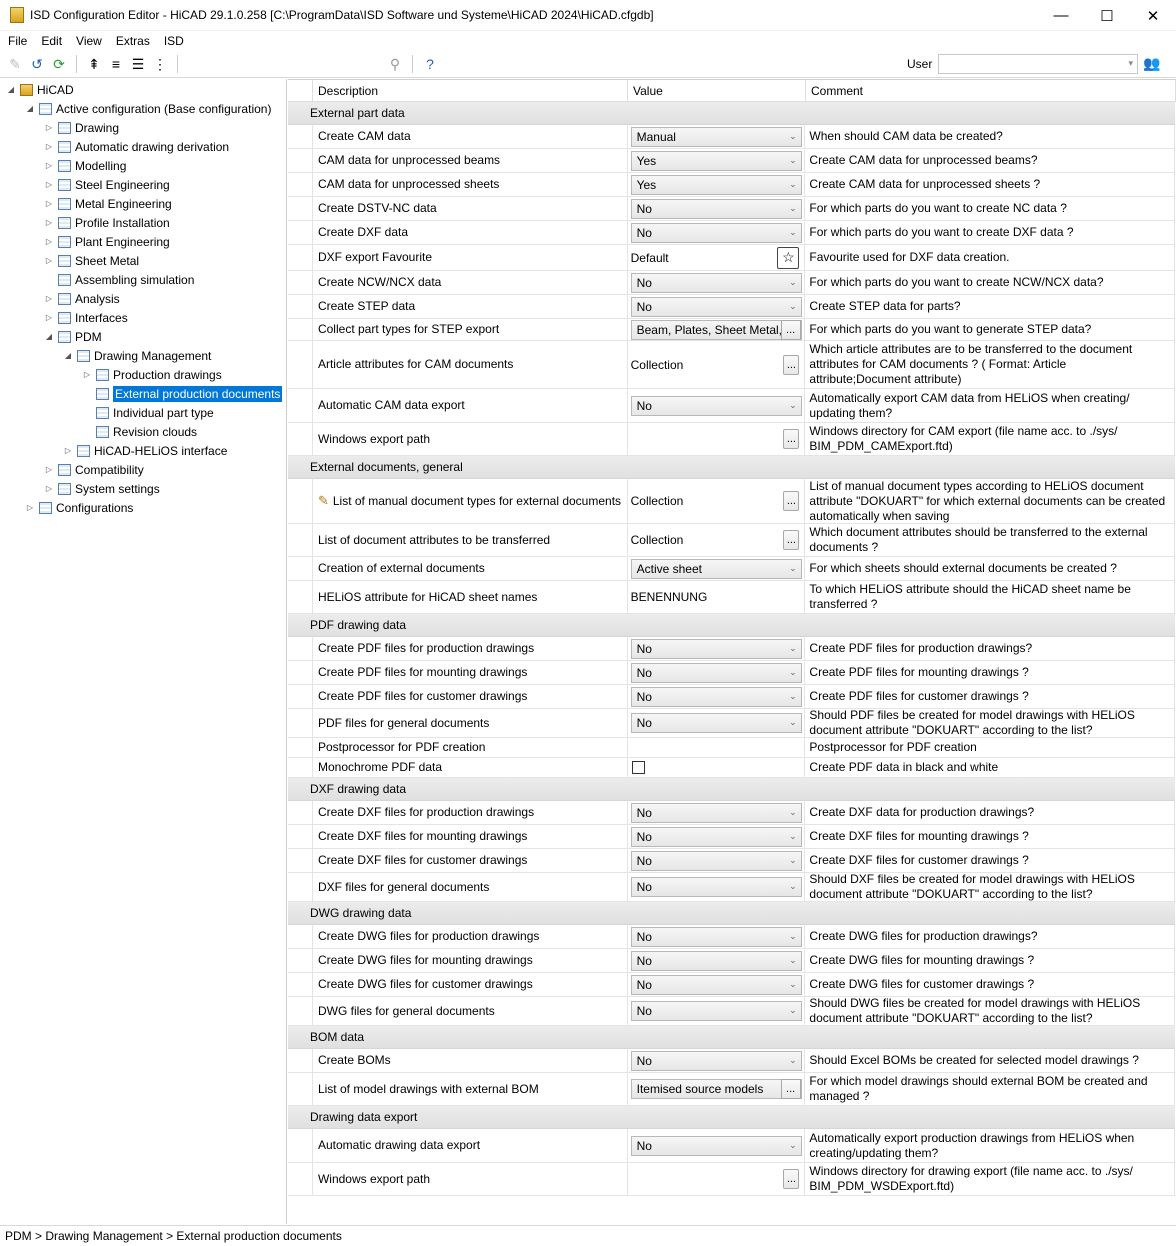 The height and width of the screenshot is (1246, 1176). I want to click on monochrome-checkbox, so click(638, 767).